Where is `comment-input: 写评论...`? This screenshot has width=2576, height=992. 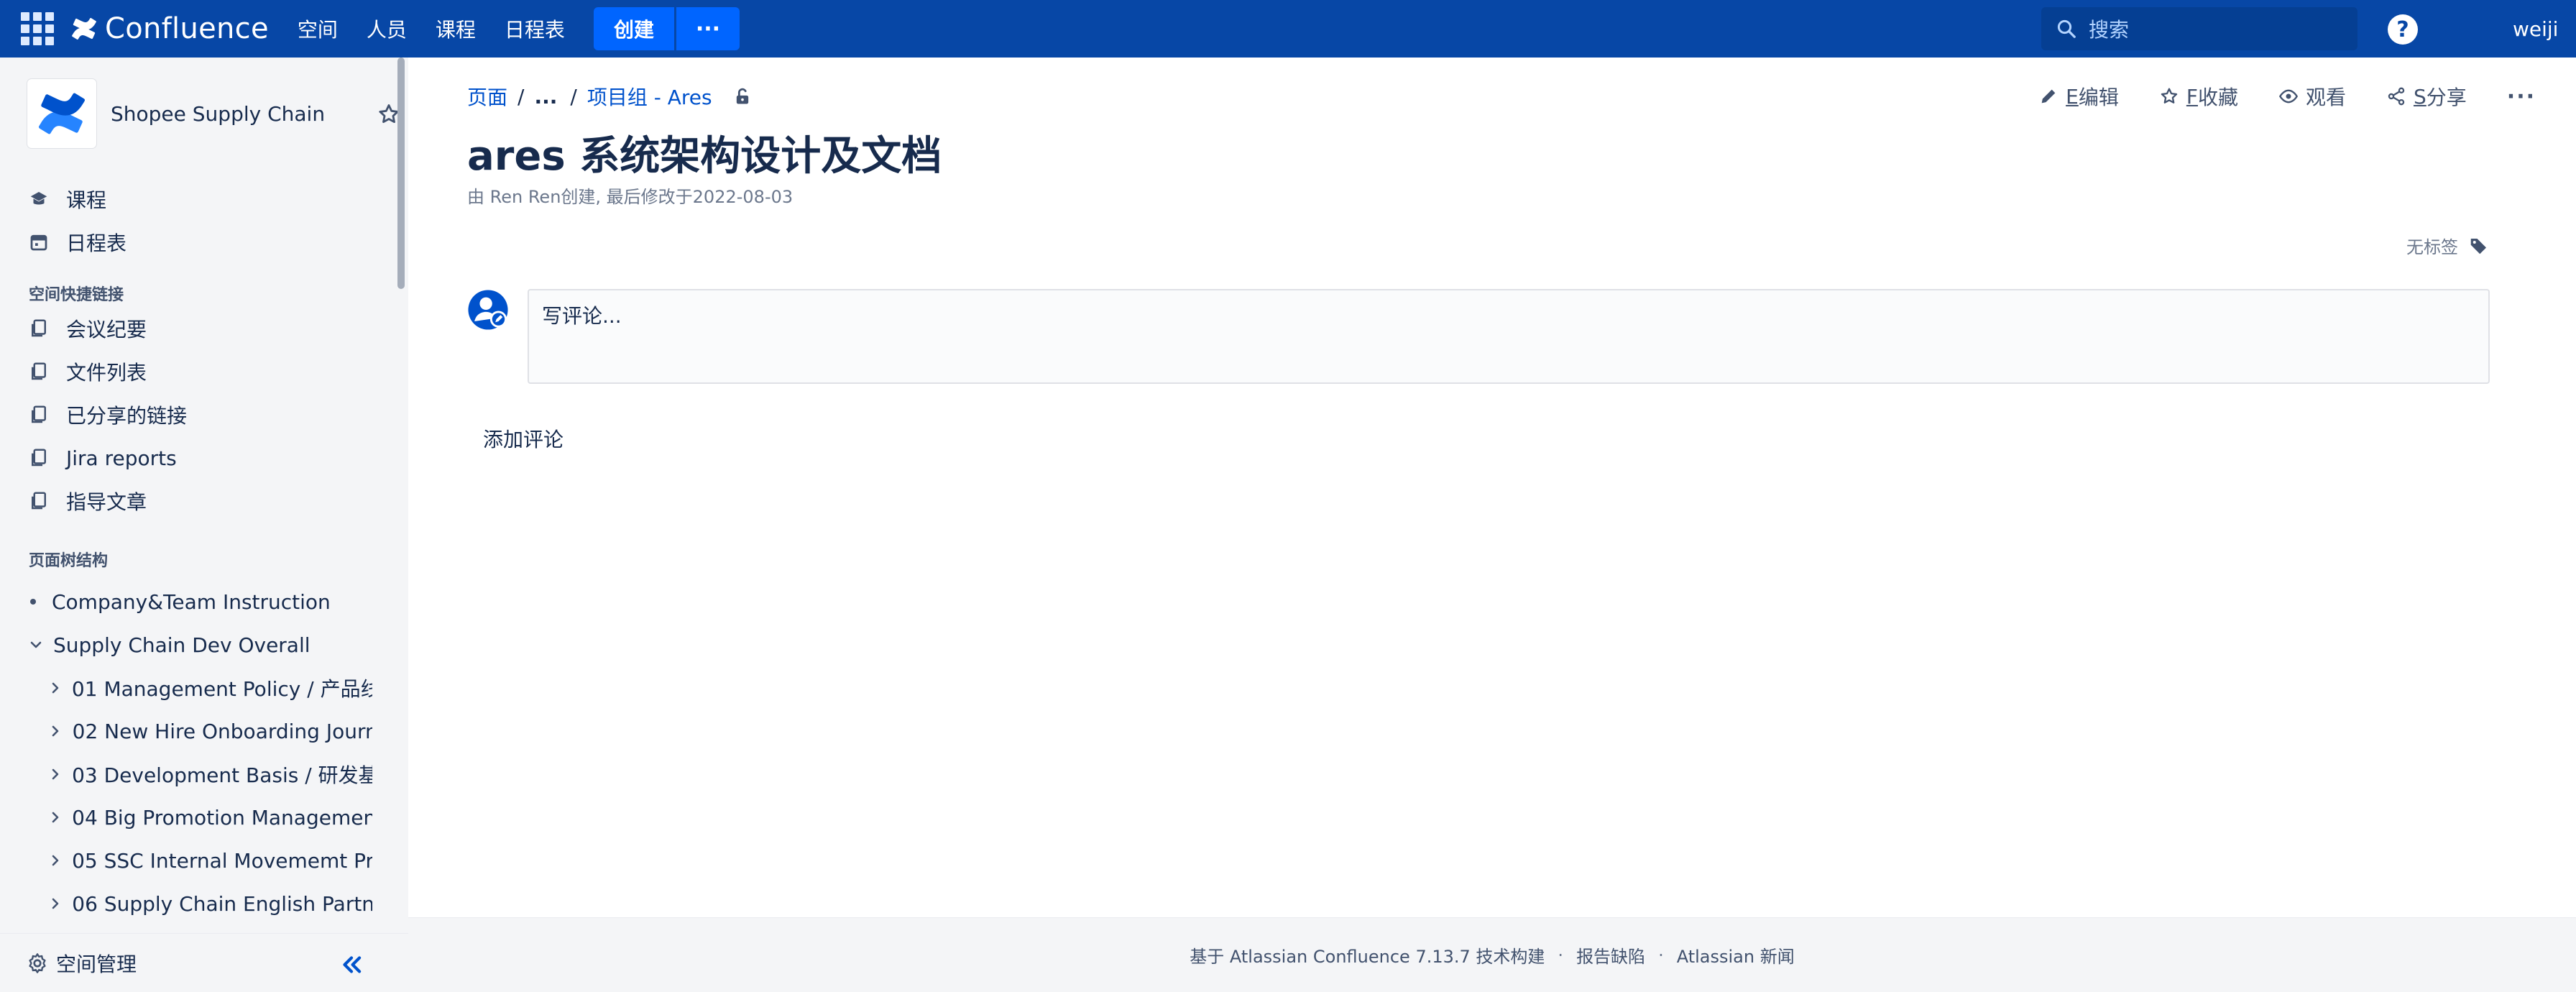
comment-input: 写评论... is located at coordinates (1509, 336).